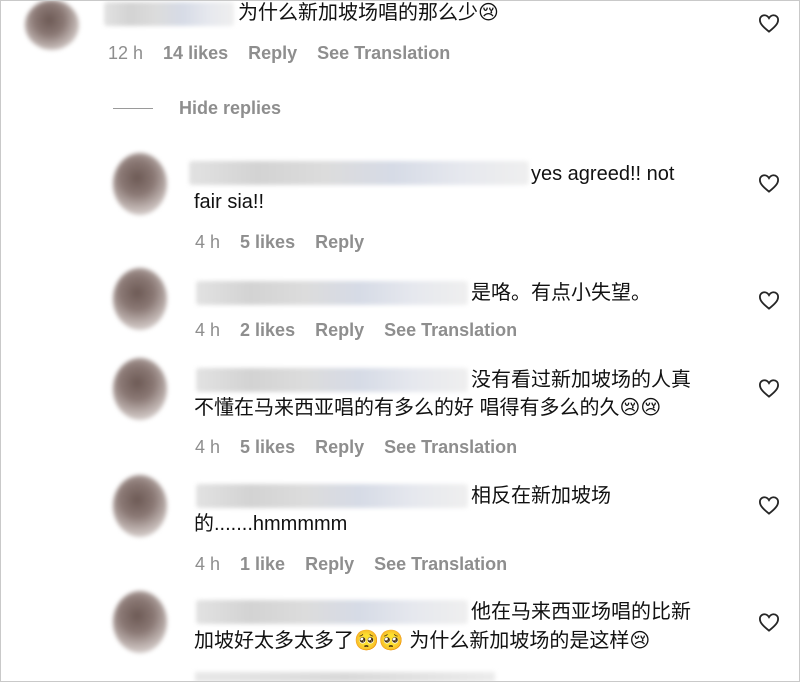 The image size is (800, 682). What do you see at coordinates (581, 612) in the screenshot?
I see `reply-text-line1: 他在马来西亚场唱的比新` at bounding box center [581, 612].